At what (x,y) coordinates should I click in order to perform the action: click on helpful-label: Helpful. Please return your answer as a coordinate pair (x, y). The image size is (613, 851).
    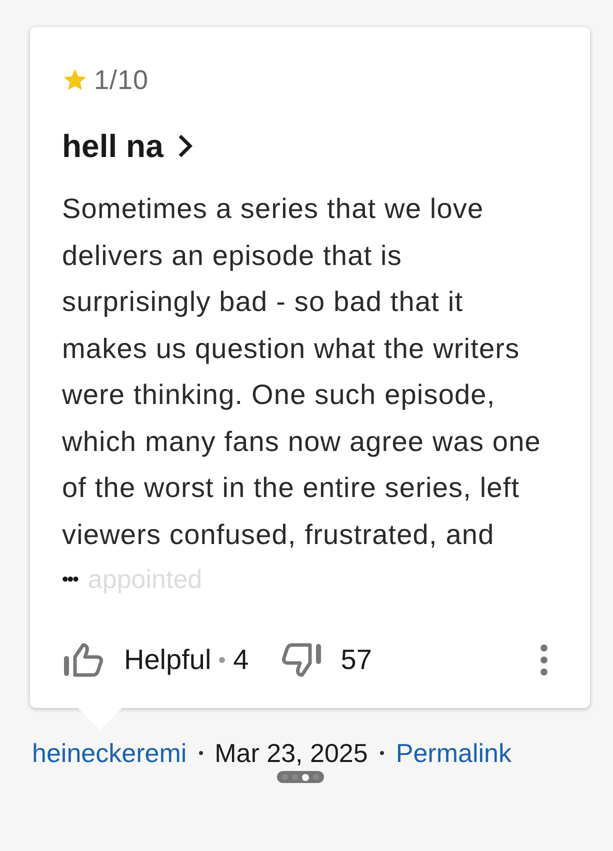
    Looking at the image, I should click on (168, 660).